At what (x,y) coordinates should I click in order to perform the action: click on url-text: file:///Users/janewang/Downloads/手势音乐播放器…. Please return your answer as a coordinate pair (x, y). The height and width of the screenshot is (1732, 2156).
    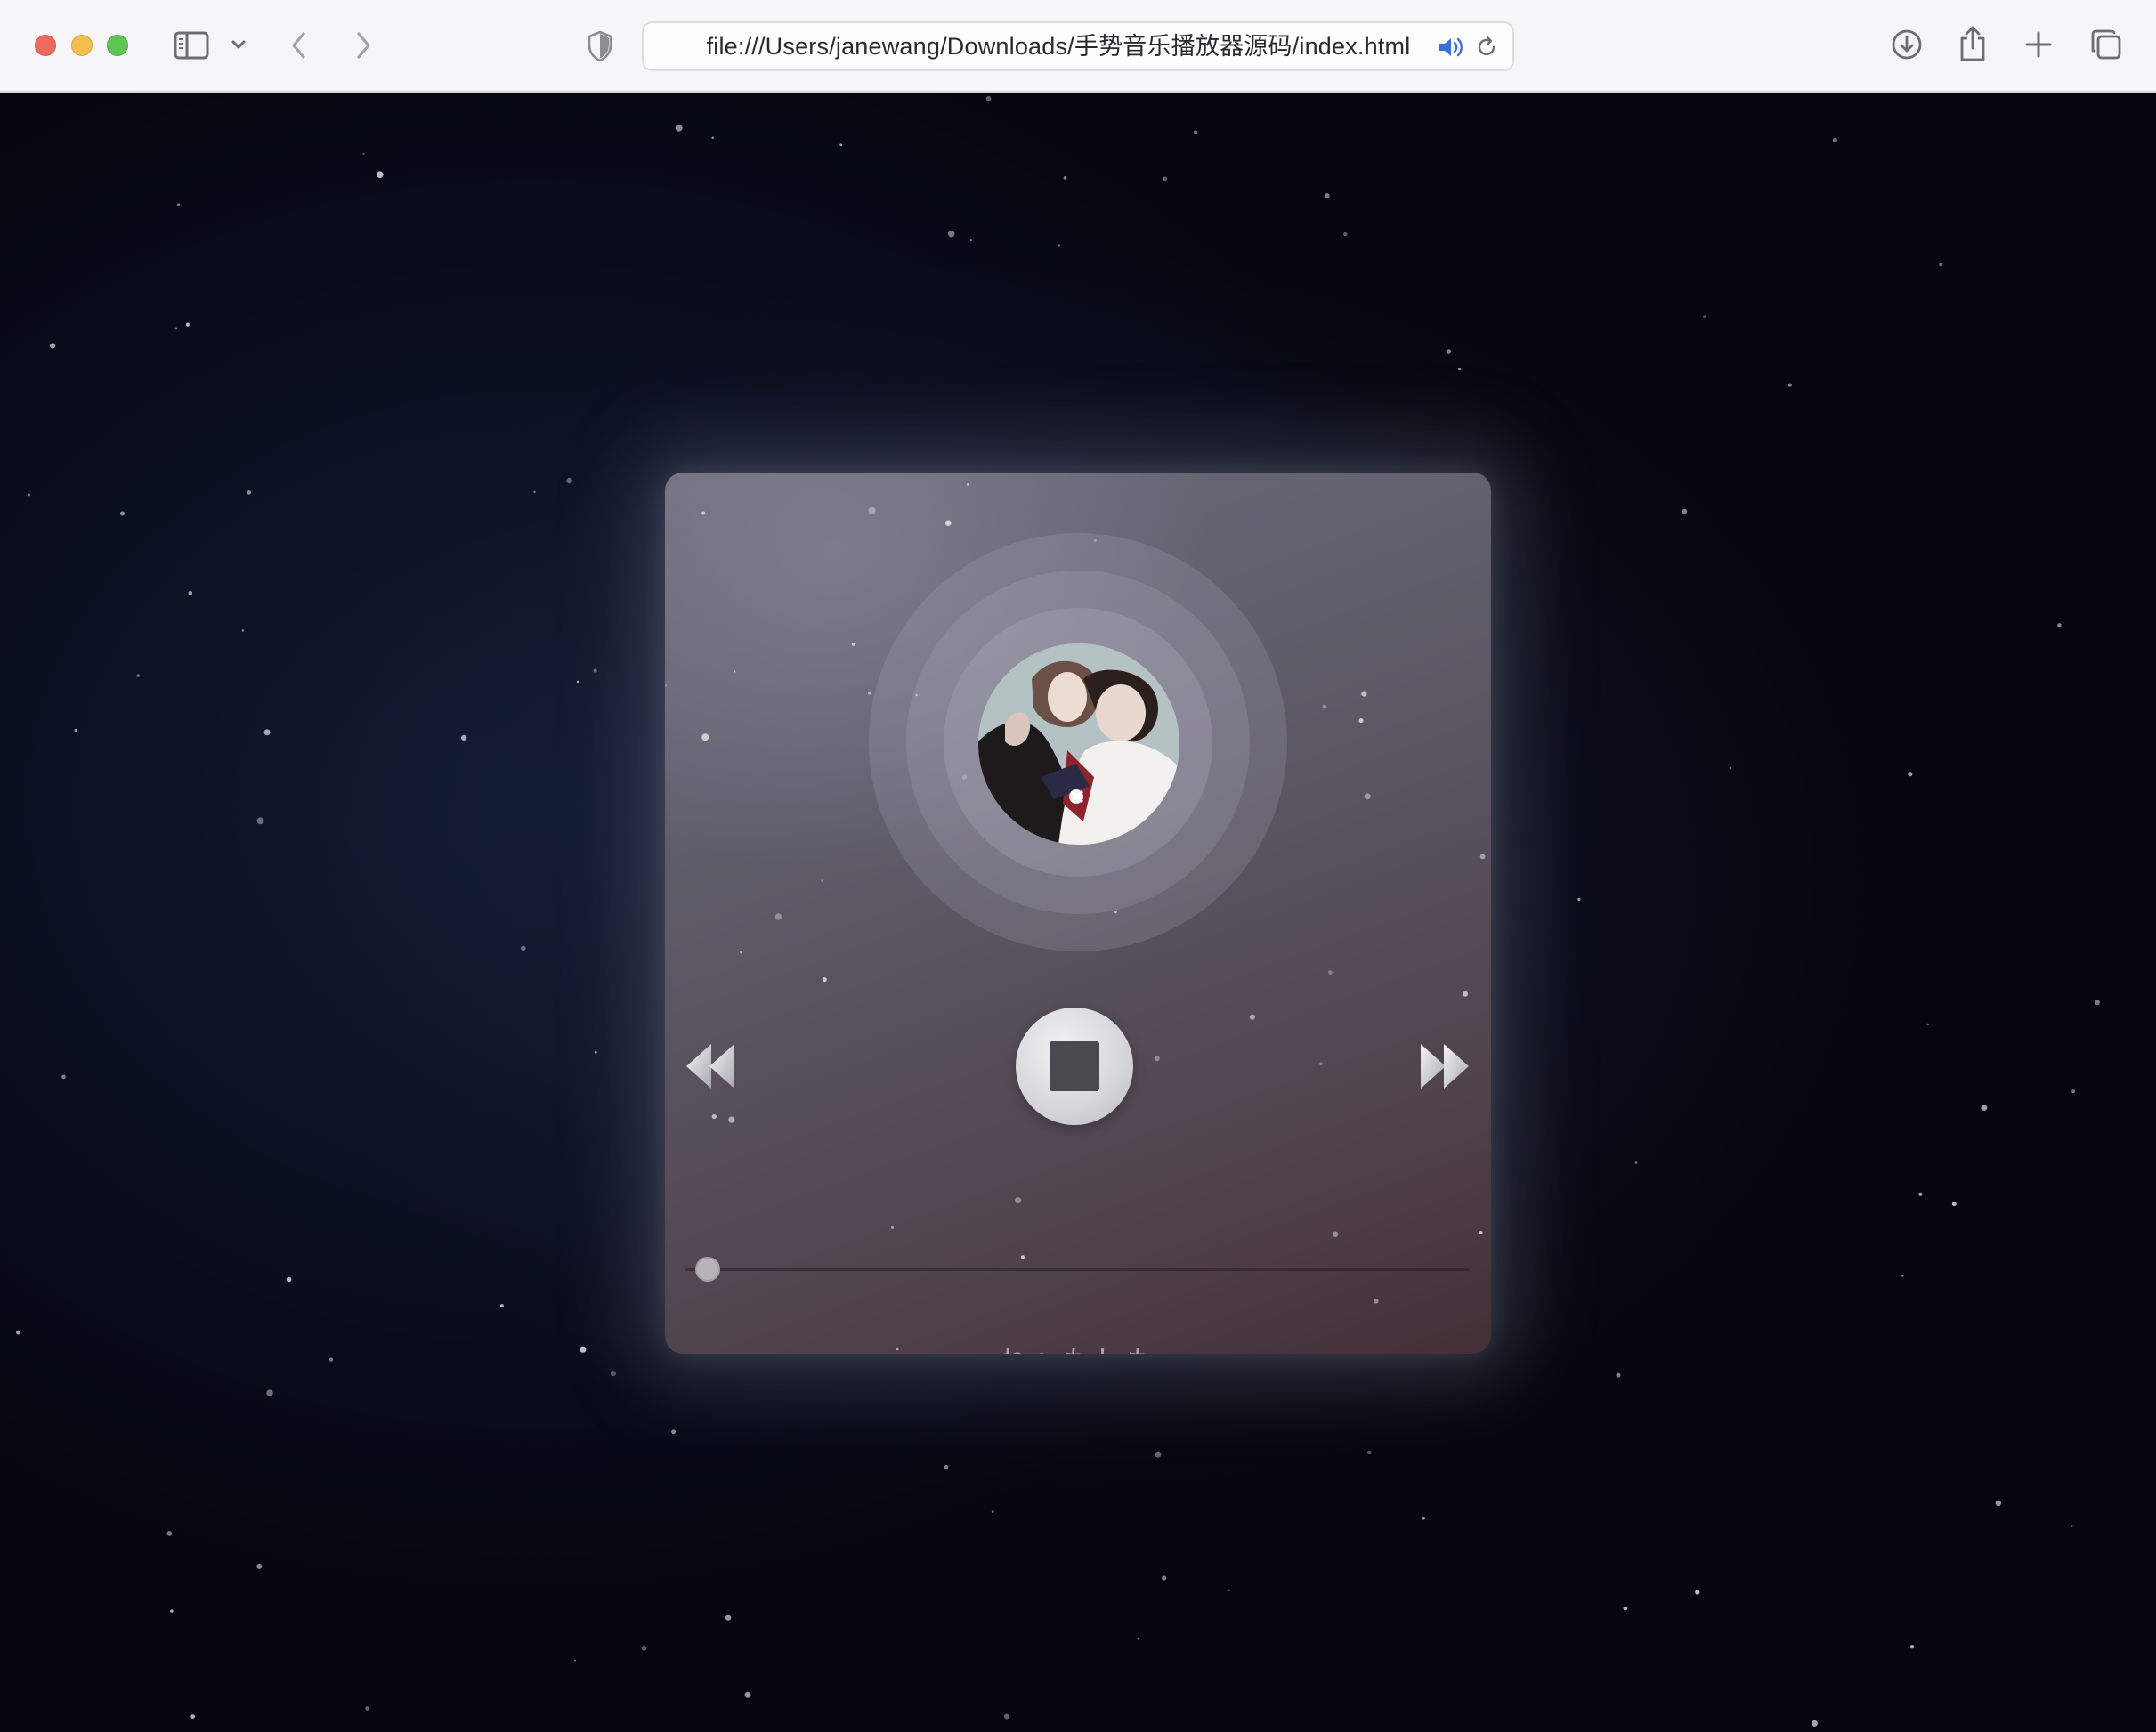
    Looking at the image, I should click on (1058, 46).